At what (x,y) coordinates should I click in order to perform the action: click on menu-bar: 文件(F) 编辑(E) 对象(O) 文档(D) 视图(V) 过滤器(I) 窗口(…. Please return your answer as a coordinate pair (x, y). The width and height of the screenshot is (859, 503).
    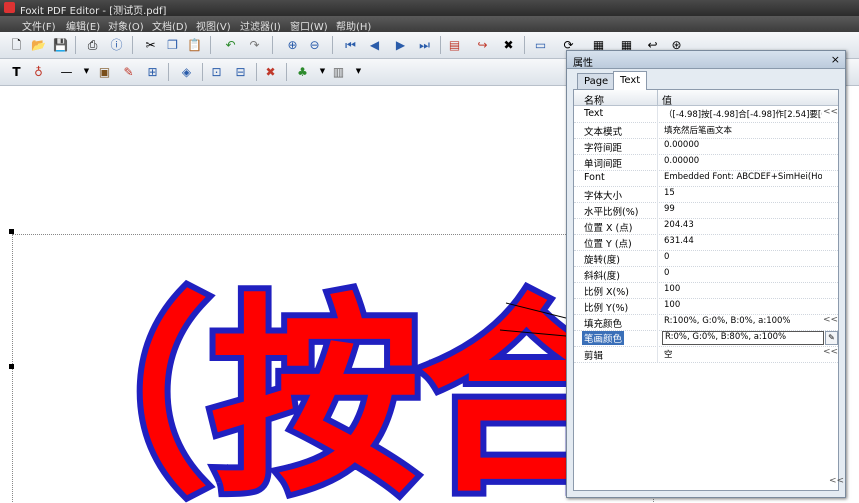
    Looking at the image, I should click on (429, 24).